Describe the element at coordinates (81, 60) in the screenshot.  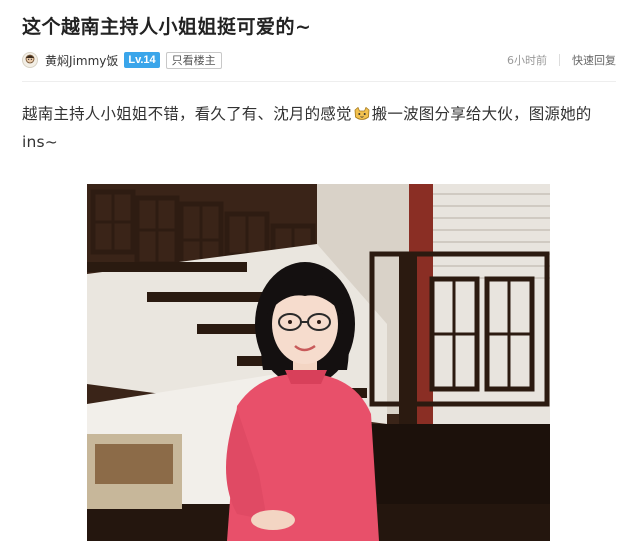
I see `author-name: 黄焖Jimmy饭` at that location.